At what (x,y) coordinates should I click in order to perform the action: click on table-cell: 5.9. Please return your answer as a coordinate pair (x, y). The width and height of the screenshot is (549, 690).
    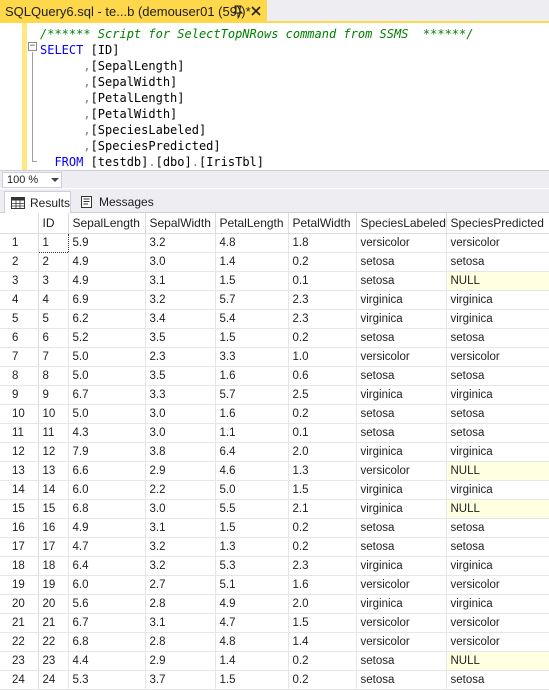
    Looking at the image, I should click on (107, 243).